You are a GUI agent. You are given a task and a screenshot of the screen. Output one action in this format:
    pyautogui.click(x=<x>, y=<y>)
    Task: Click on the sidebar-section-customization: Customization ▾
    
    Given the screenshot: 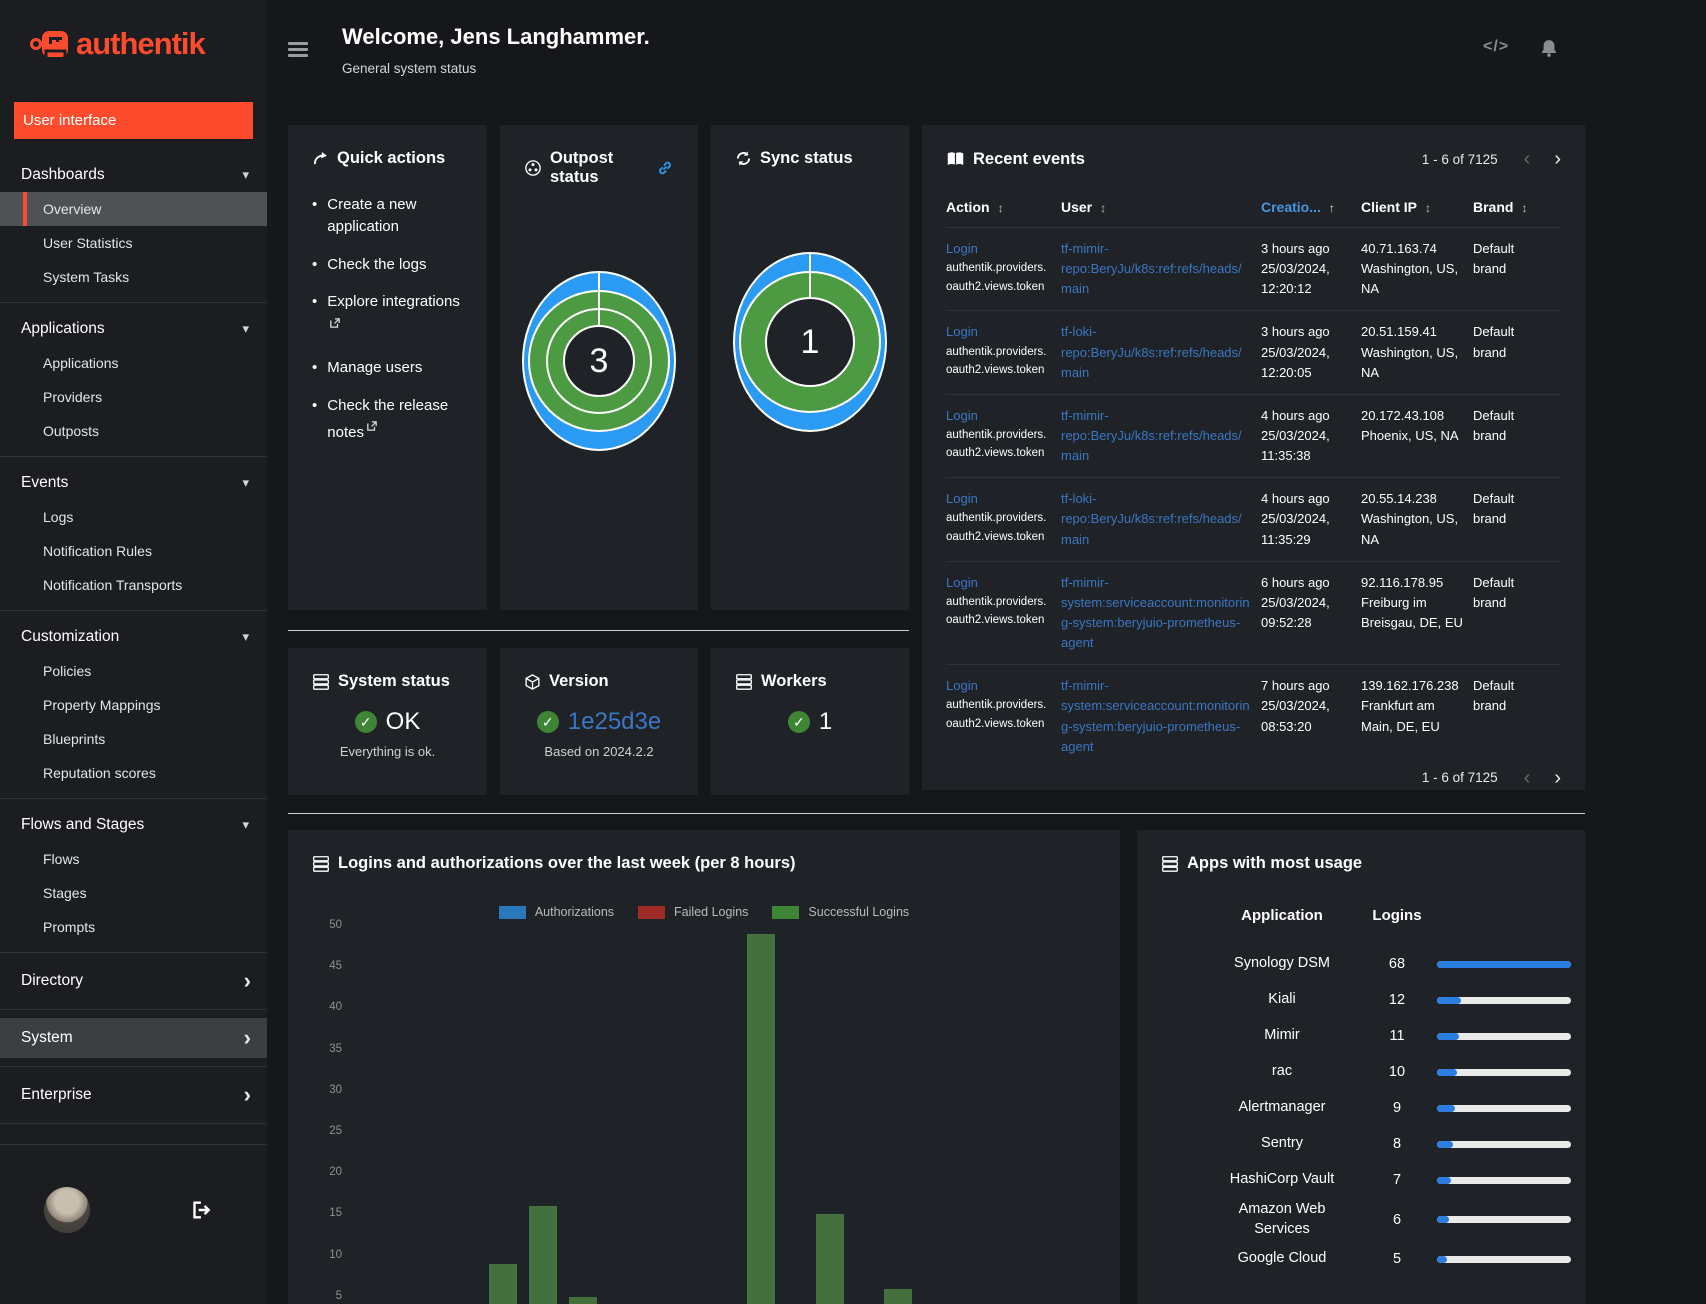 What is the action you would take?
    pyautogui.click(x=133, y=636)
    